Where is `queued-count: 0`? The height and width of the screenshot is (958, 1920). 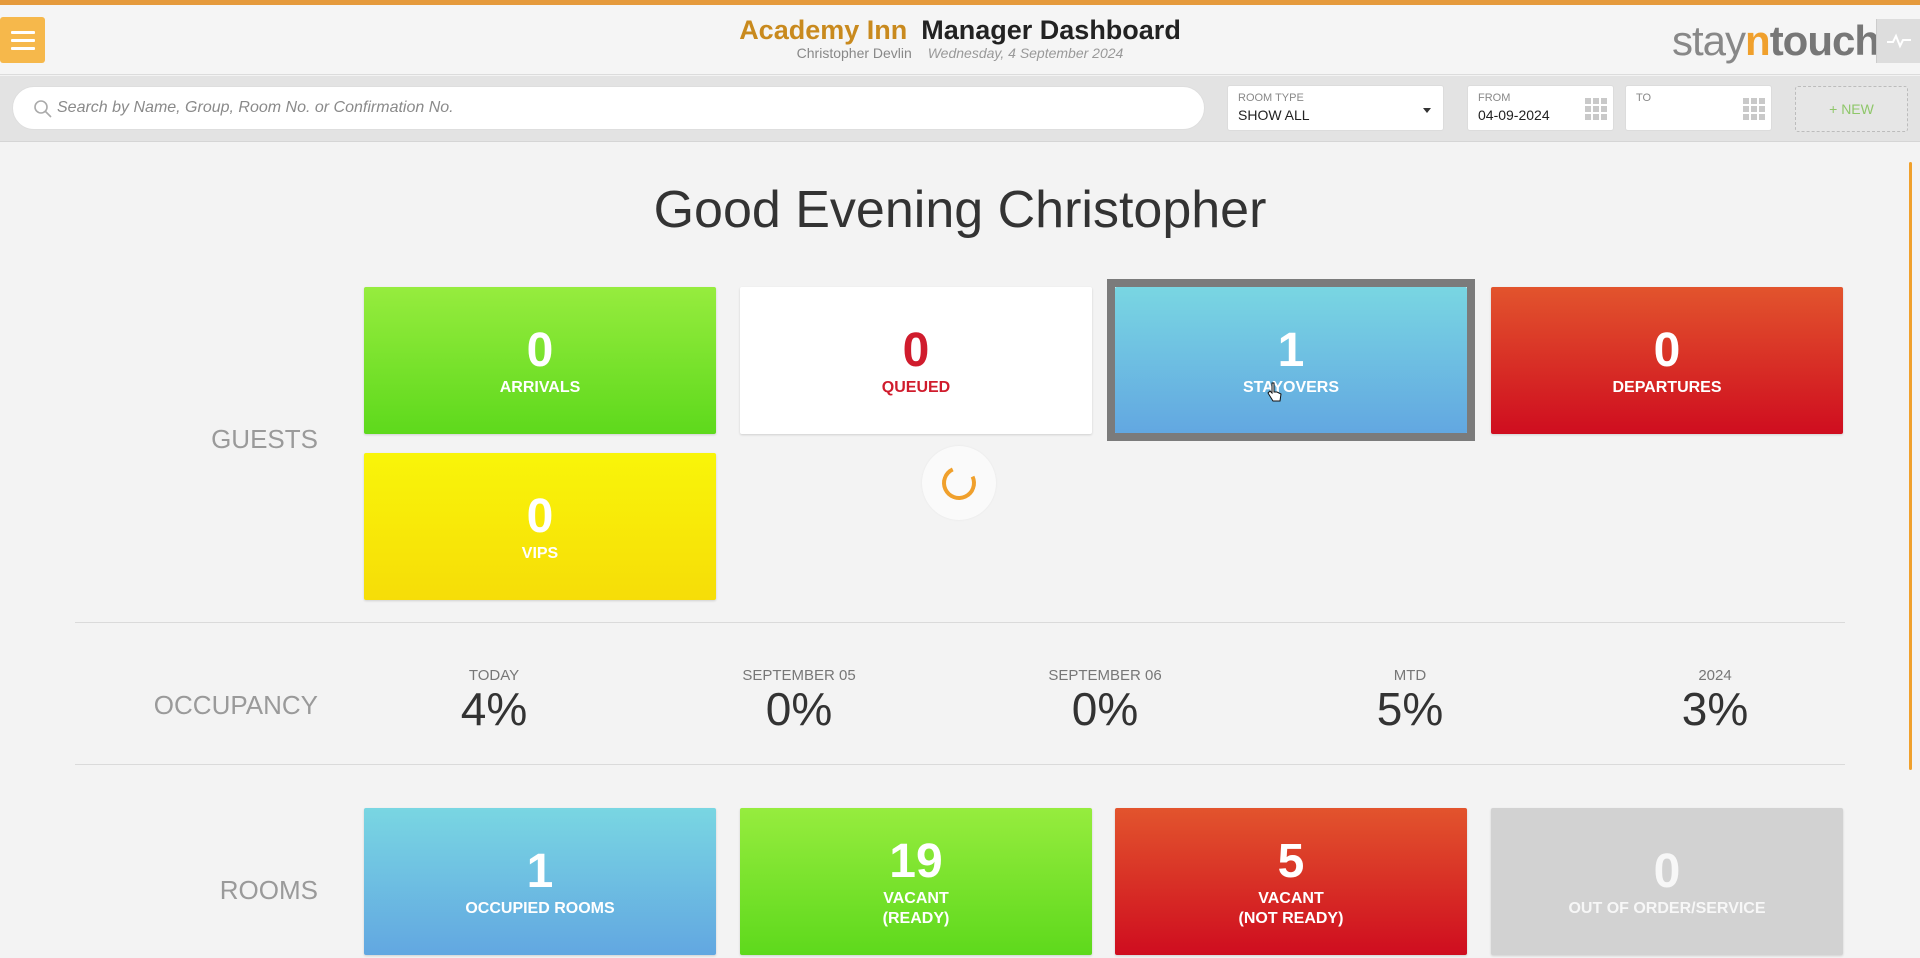 queued-count: 0 is located at coordinates (916, 350).